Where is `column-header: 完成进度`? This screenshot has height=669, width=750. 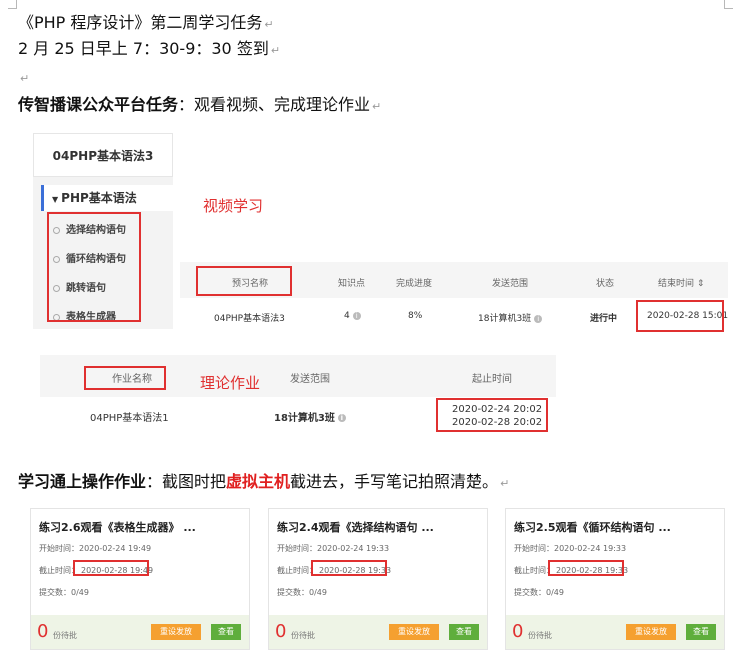
column-header: 完成进度 is located at coordinates (414, 284).